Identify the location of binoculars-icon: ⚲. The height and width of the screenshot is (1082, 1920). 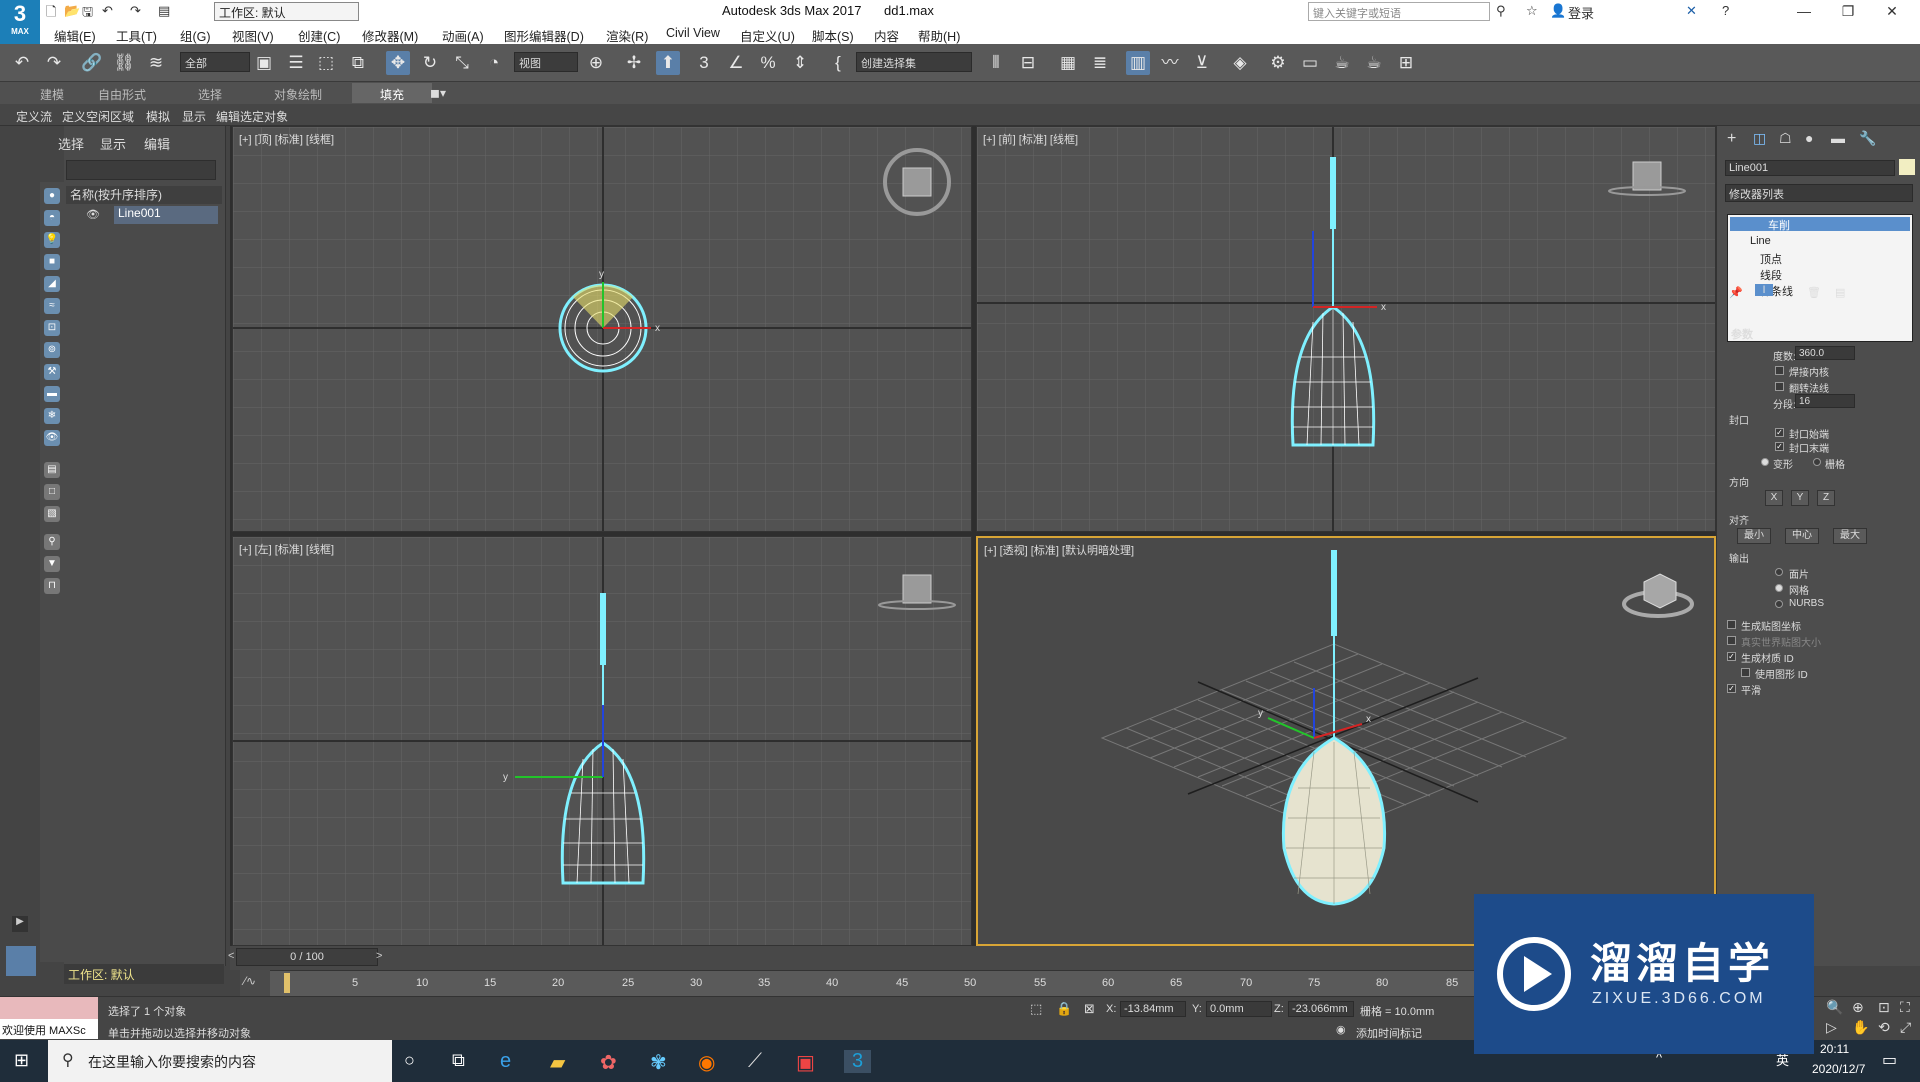
(1501, 11).